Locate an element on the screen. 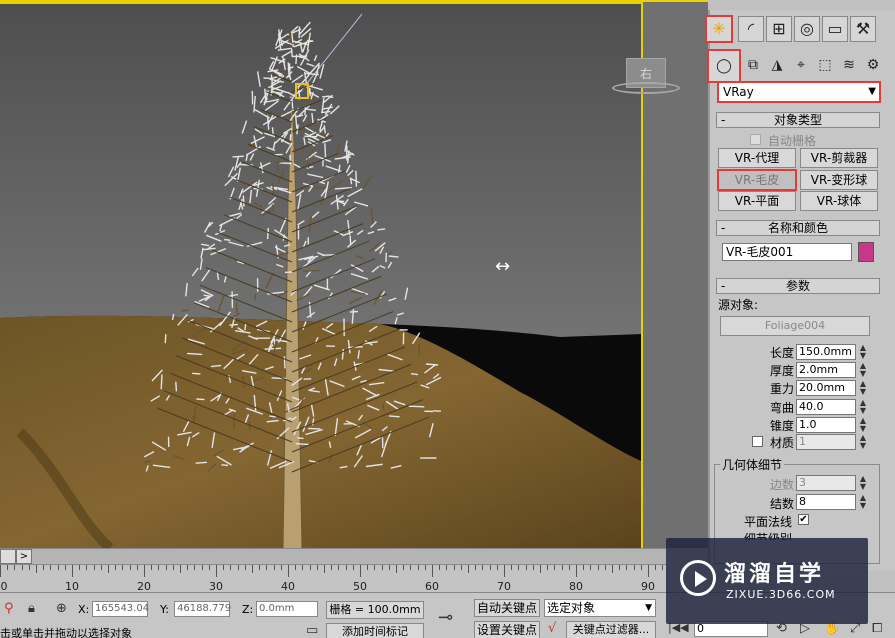  hierarchy-tab-icon: ⊞ is located at coordinates (779, 29).